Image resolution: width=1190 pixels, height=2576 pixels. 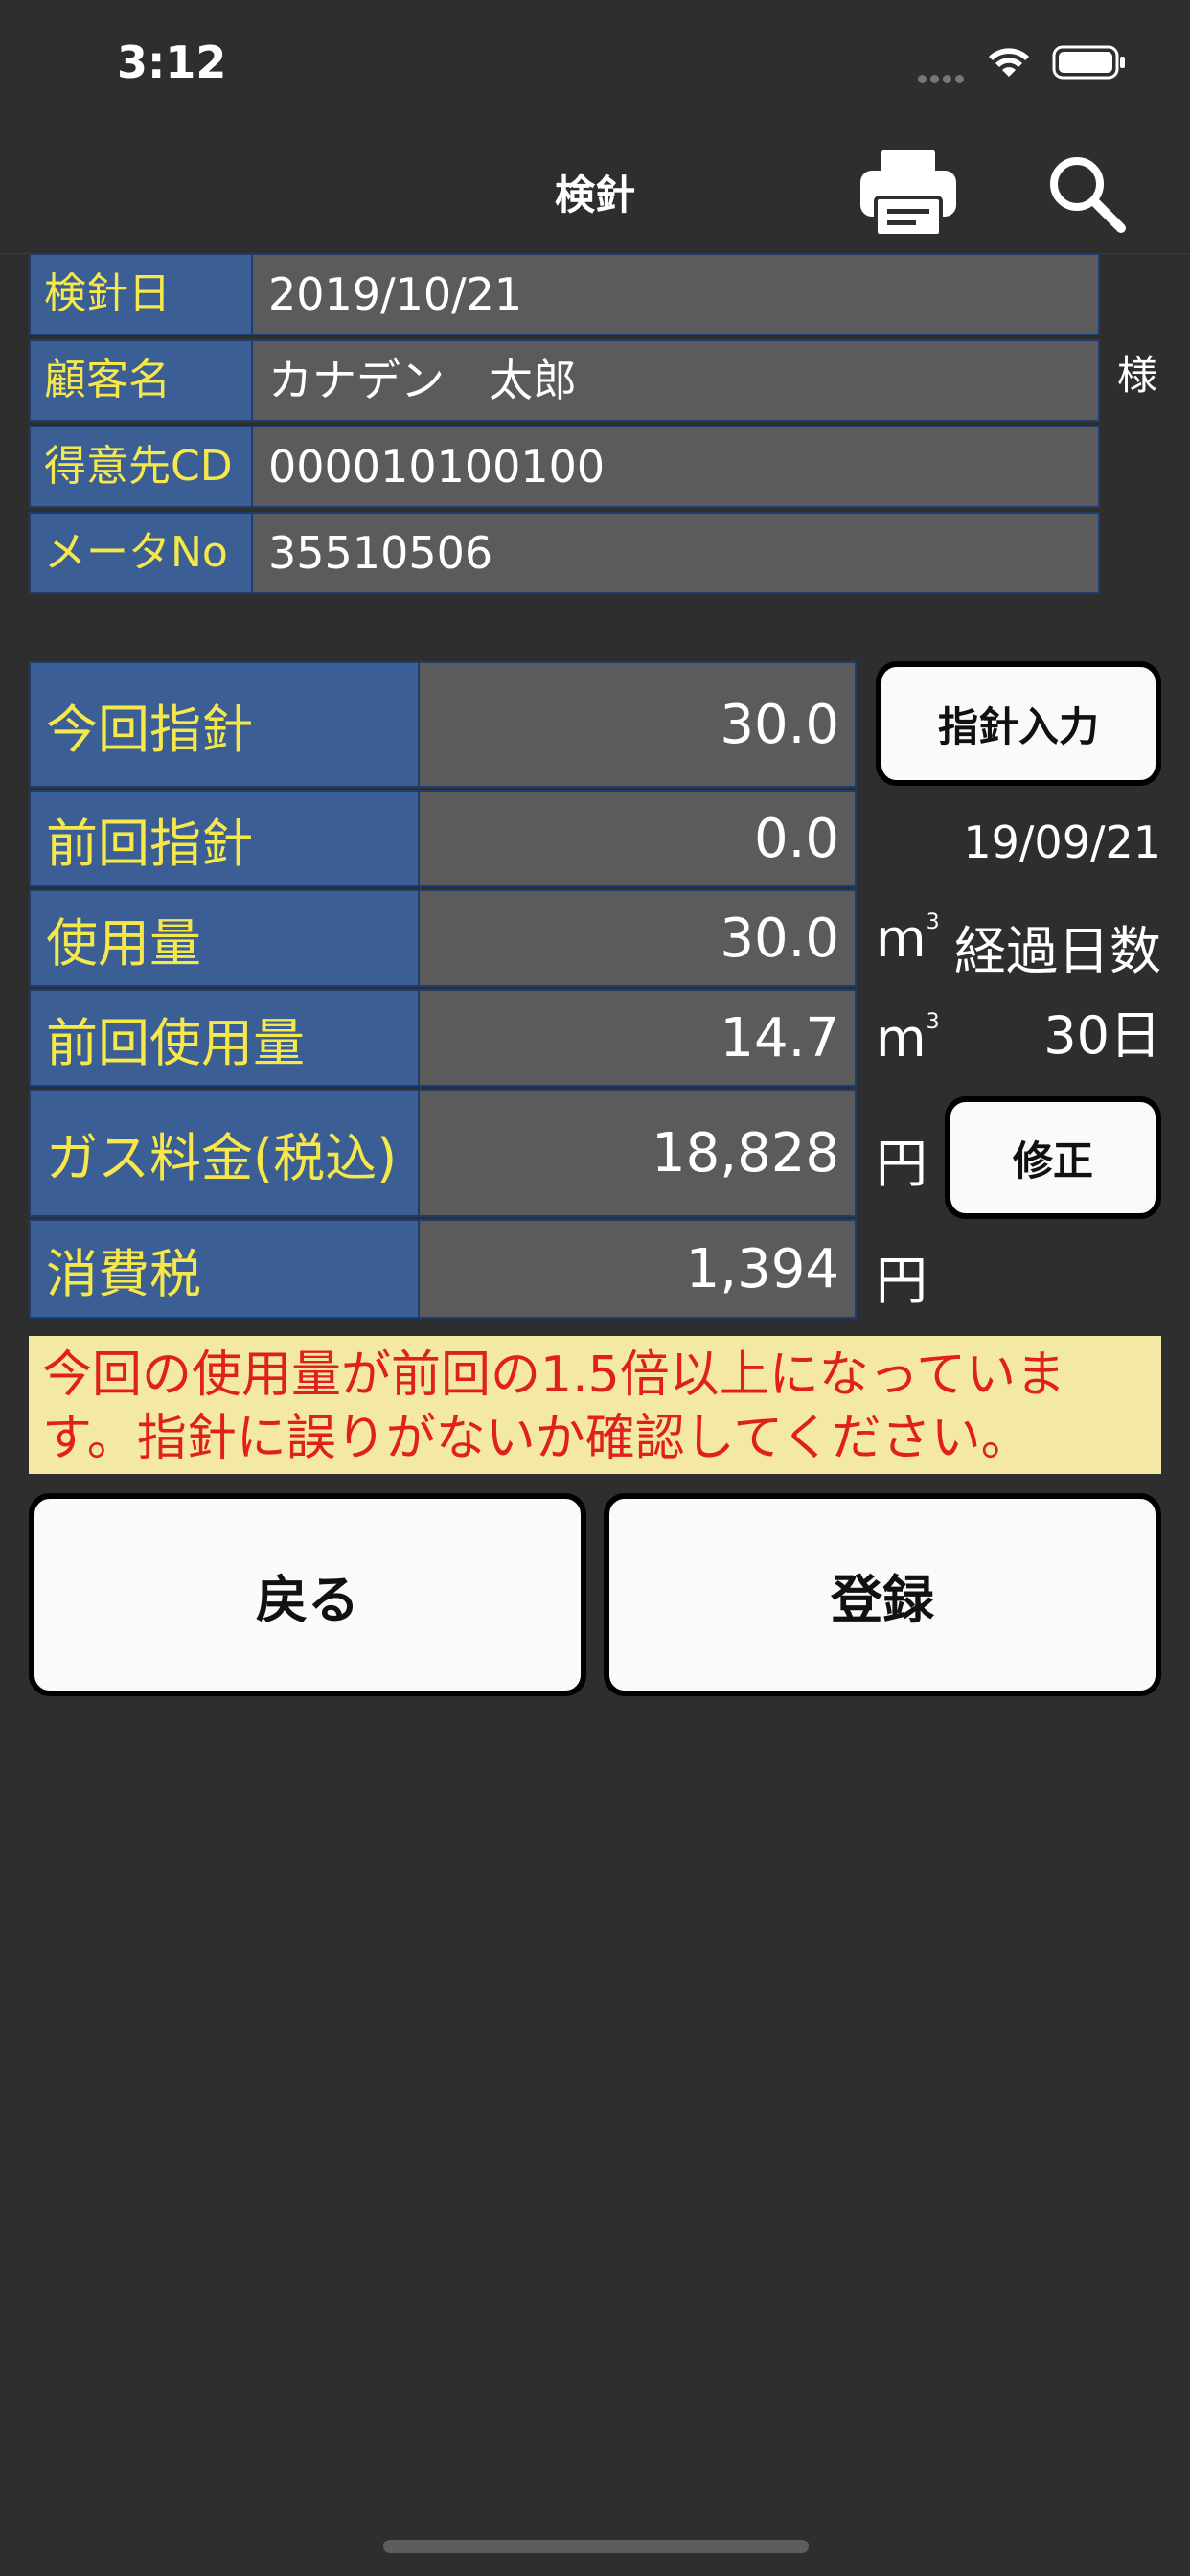 What do you see at coordinates (637, 938) in the screenshot?
I see `usage-value: 30.0` at bounding box center [637, 938].